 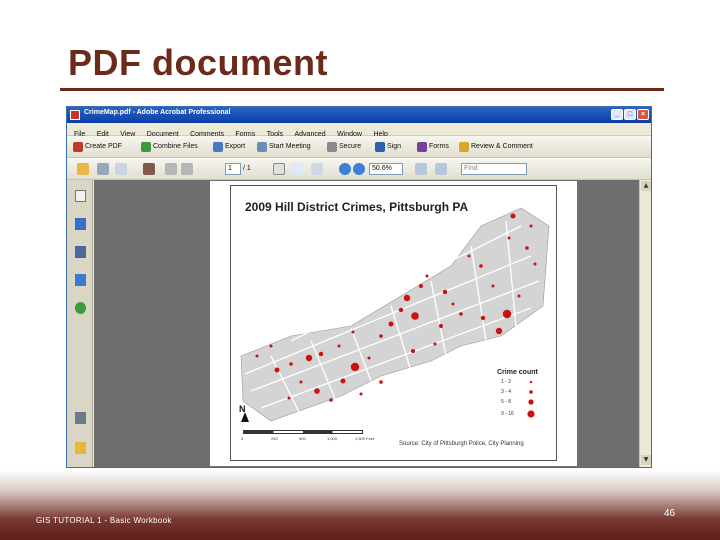 I want to click on scale-label: 500, so click(x=302, y=438).